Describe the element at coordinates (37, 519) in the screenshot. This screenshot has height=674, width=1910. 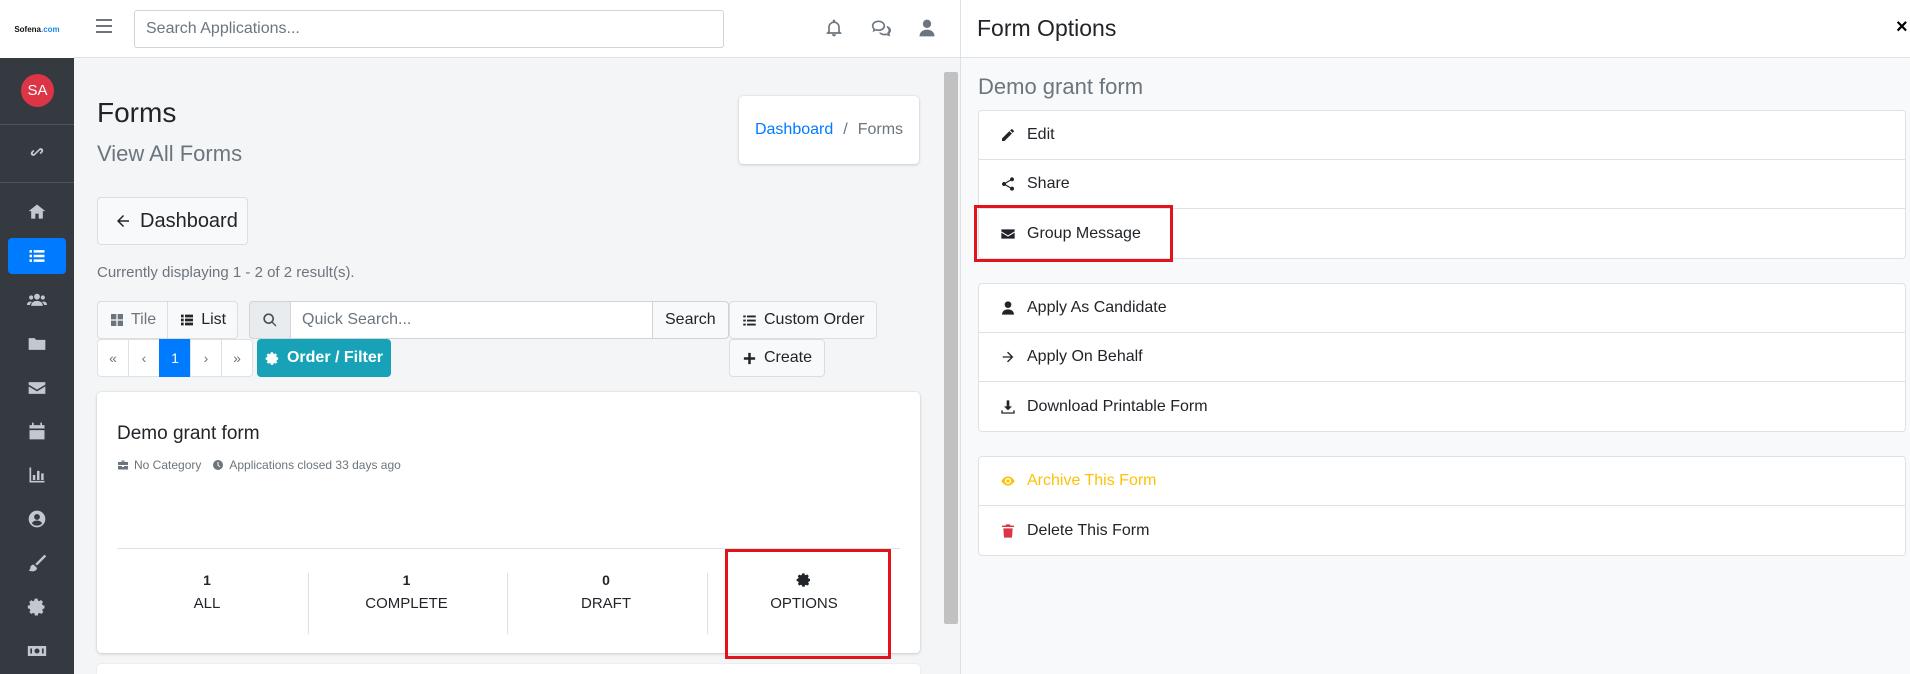
I see `user-circle-icon` at that location.